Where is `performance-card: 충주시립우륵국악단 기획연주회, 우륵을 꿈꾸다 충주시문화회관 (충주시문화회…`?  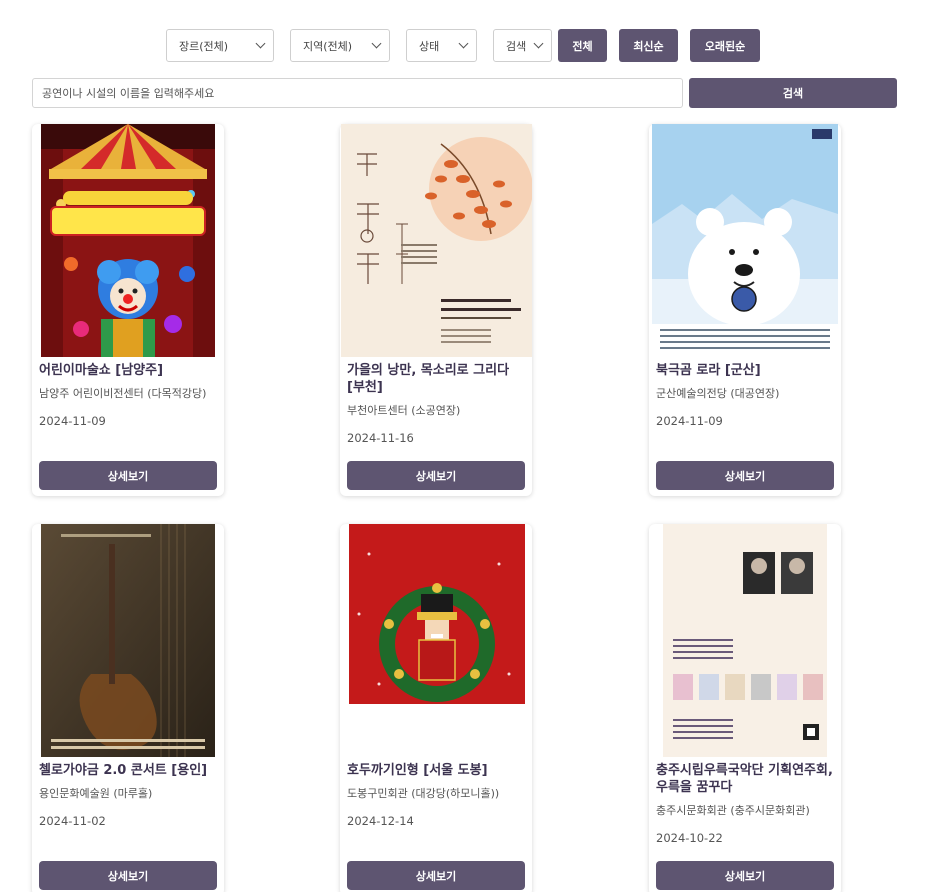 performance-card: 충주시립우륵국악단 기획연주회, 우륵을 꿈꾸다 충주시문화회관 (충주시문화회… is located at coordinates (745, 708).